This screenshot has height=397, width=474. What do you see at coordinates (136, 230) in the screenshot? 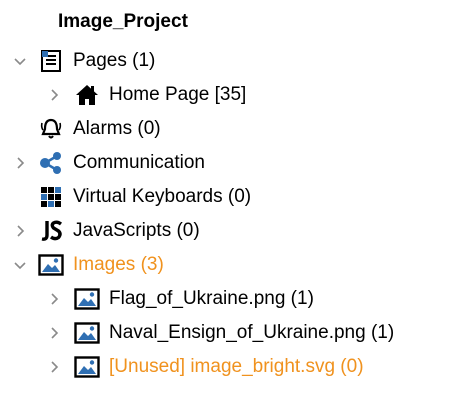
I see `tree-item-label: JavaScripts (0)` at bounding box center [136, 230].